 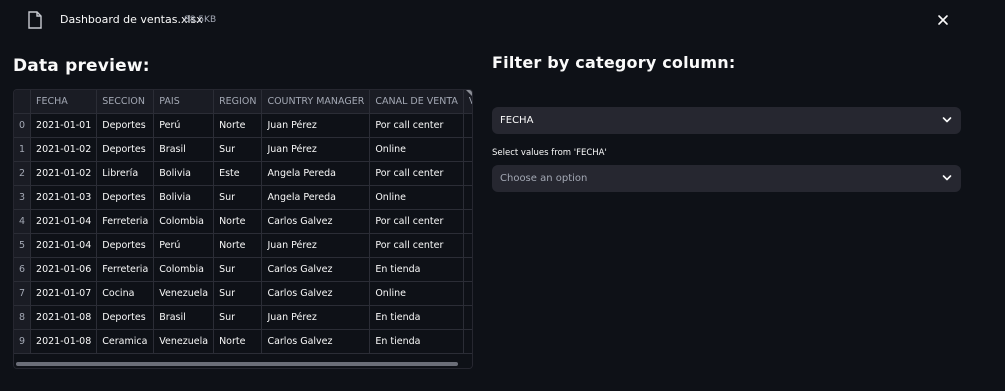 I want to click on table-cell: 4,943, so click(x=467, y=221).